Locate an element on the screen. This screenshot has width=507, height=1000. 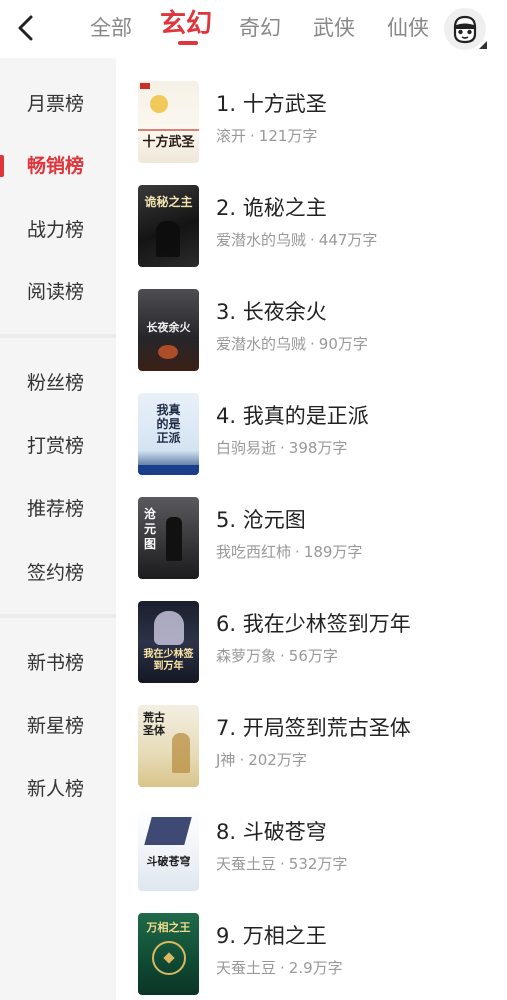
book-item: 十方武圣 1. 十方武圣 滚开 · 121万字 is located at coordinates (311, 110).